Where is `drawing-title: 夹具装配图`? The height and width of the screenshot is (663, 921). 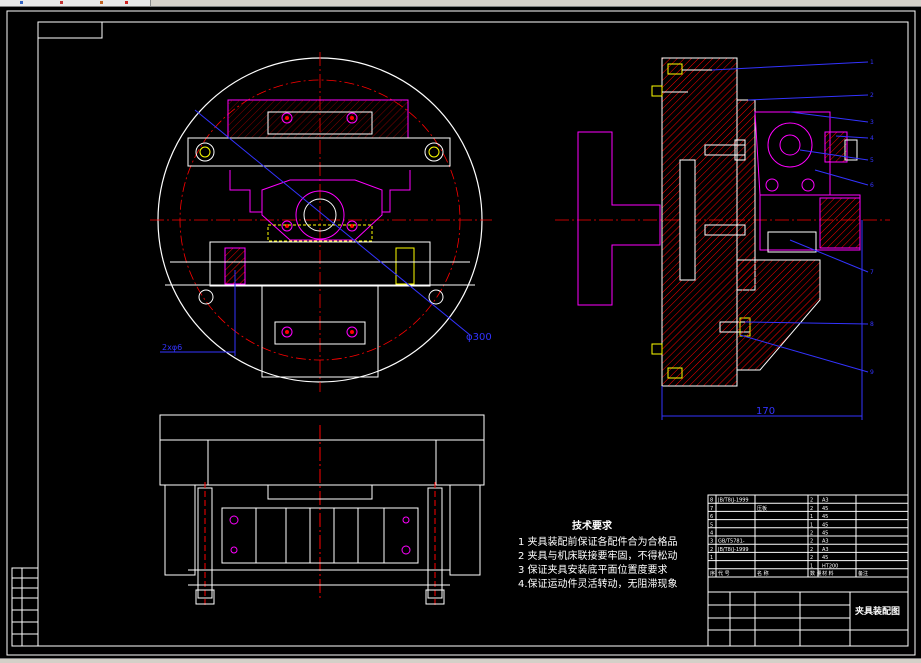
drawing-title: 夹具装配图 is located at coordinates (877, 611).